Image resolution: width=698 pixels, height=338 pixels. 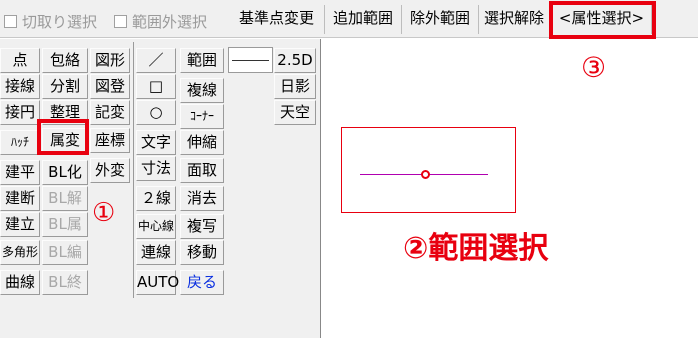 I want to click on tool-rectangle-button: □, so click(x=156, y=86).